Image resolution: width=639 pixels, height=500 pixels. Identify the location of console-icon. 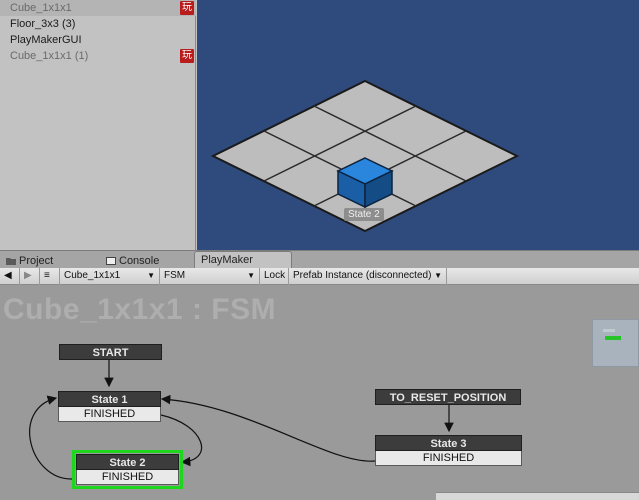
(111, 261).